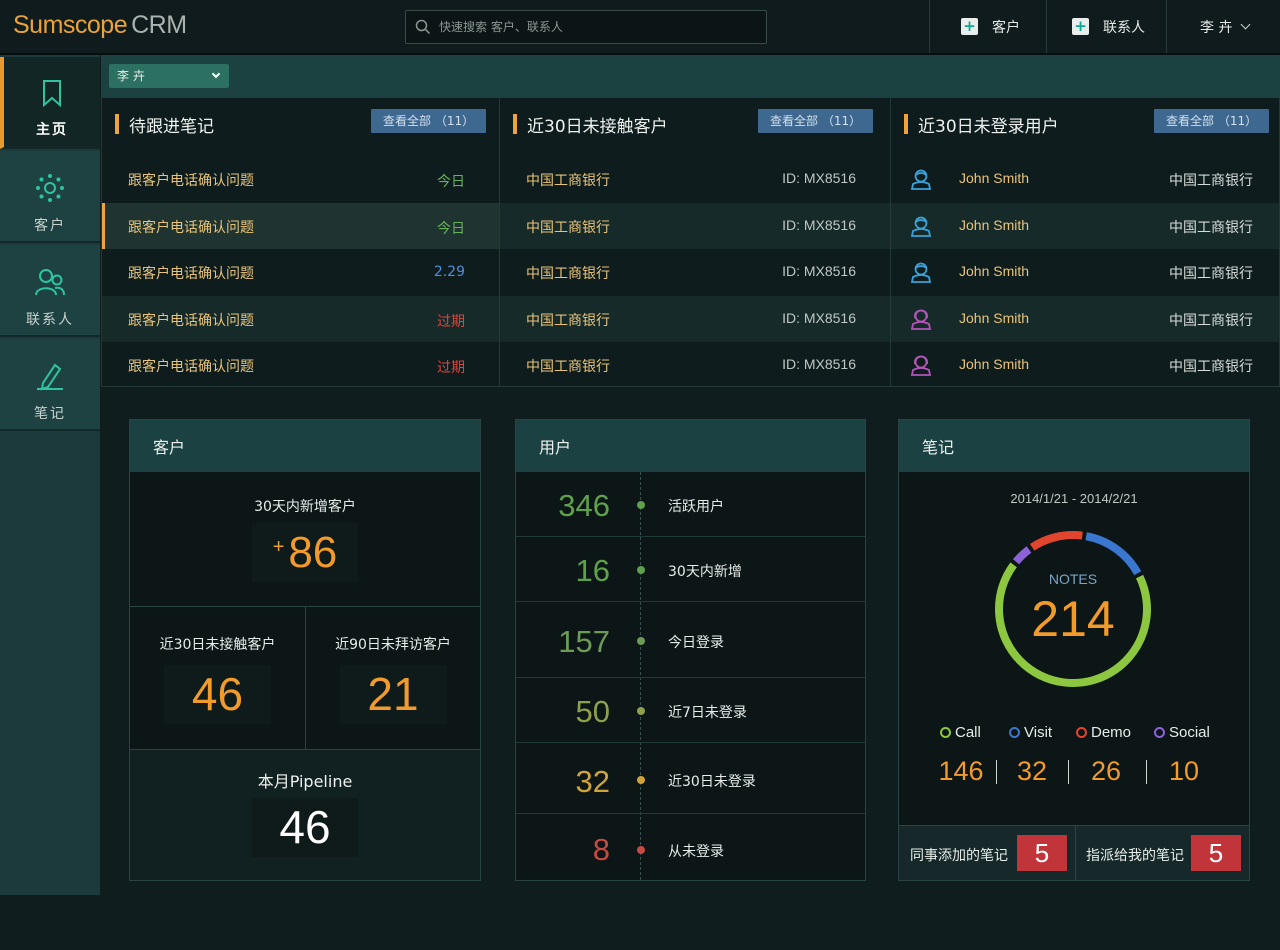 The width and height of the screenshot is (1280, 950). I want to click on pipeline-cell: 本月Pipeline 46, so click(305, 815).